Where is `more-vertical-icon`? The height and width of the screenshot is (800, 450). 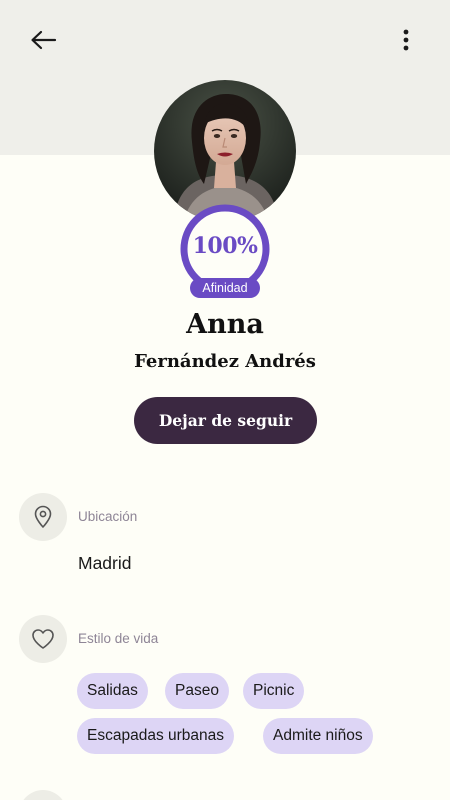
more-vertical-icon is located at coordinates (406, 40).